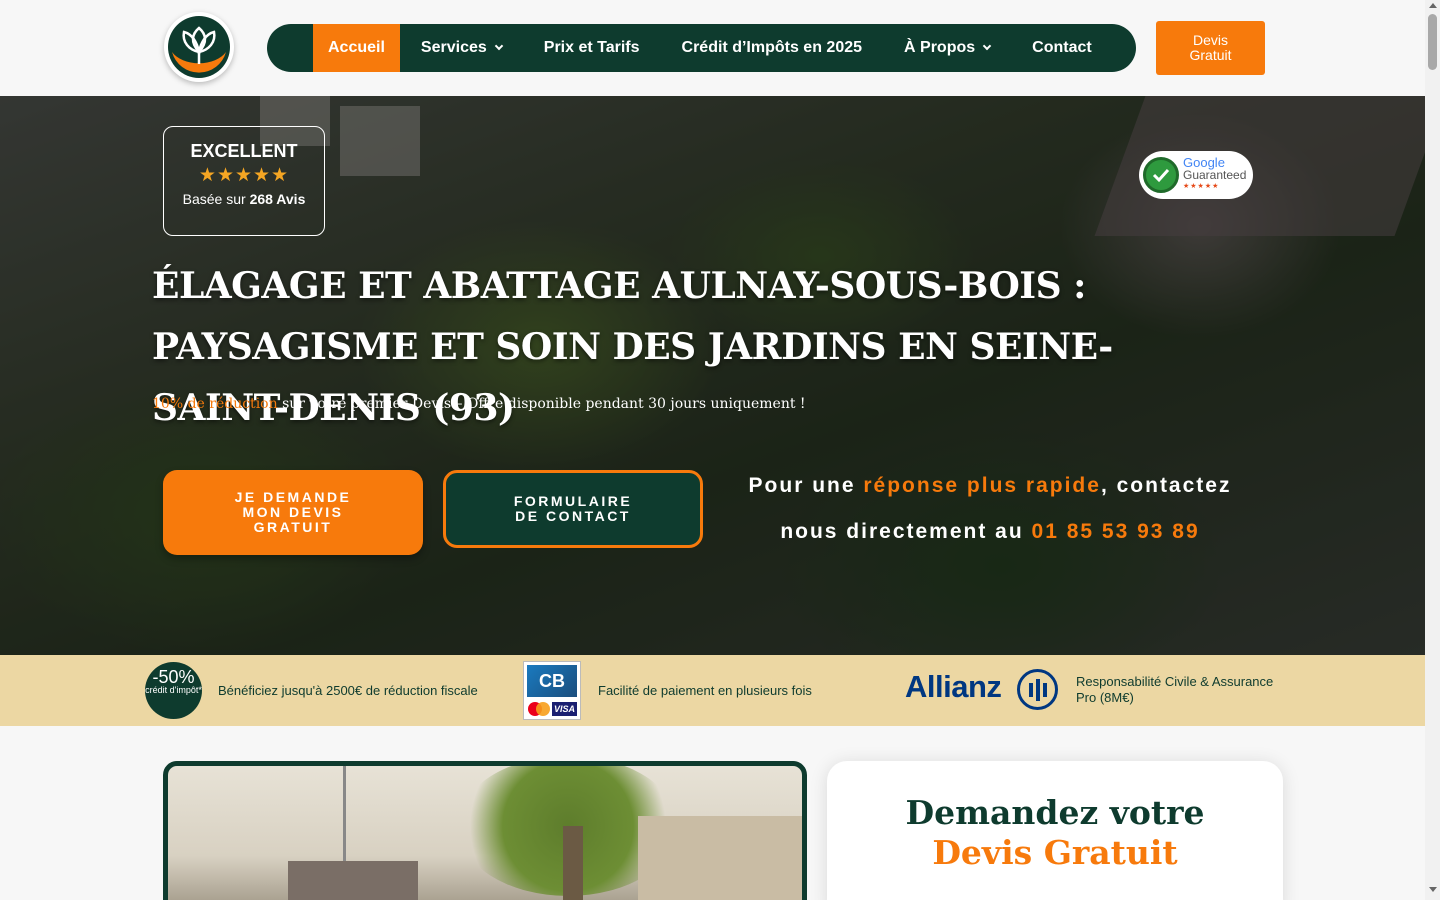  Describe the element at coordinates (1201, 186) in the screenshot. I see `badge-stars: ★★★★★` at that location.